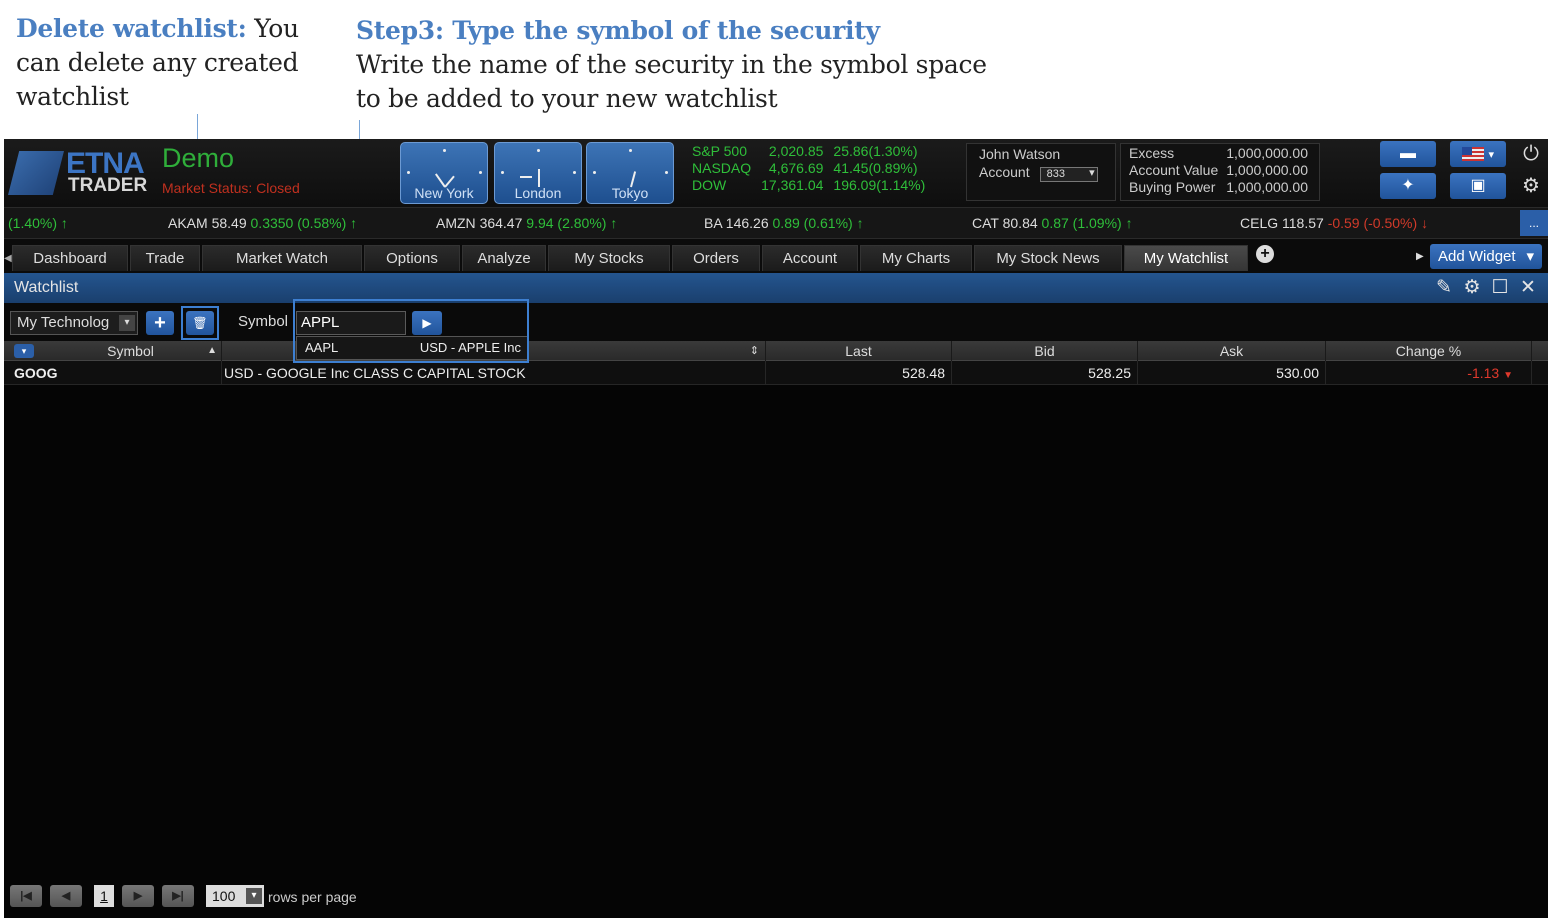  What do you see at coordinates (165, 258) in the screenshot?
I see `tab-trade: Trade` at bounding box center [165, 258].